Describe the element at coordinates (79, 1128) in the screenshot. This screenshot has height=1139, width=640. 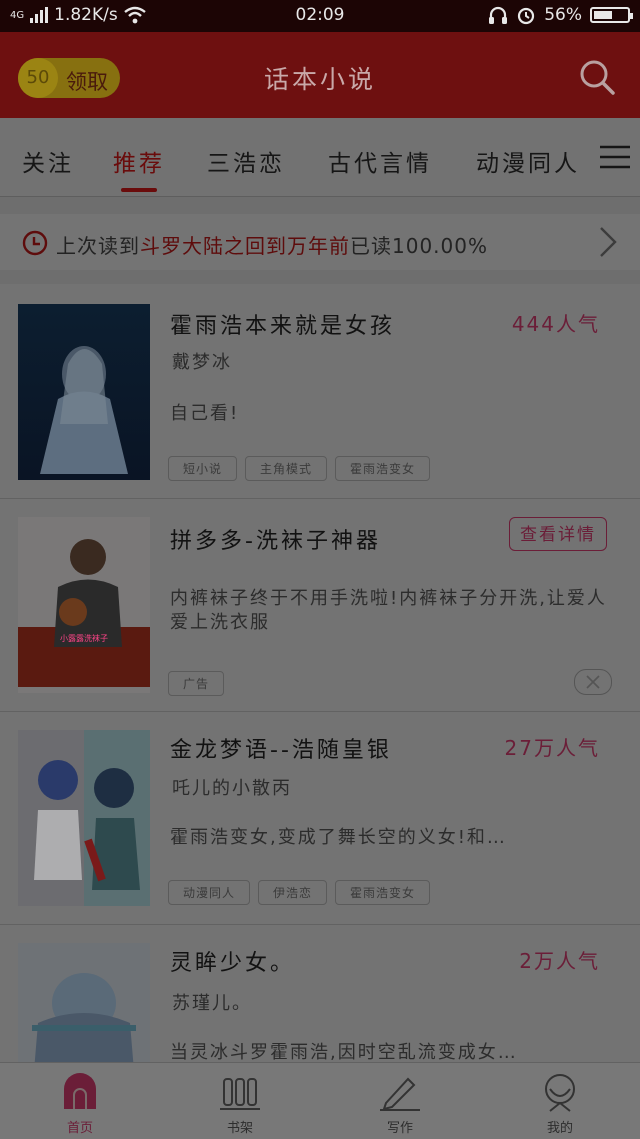
I see `nav-label: 首页` at that location.